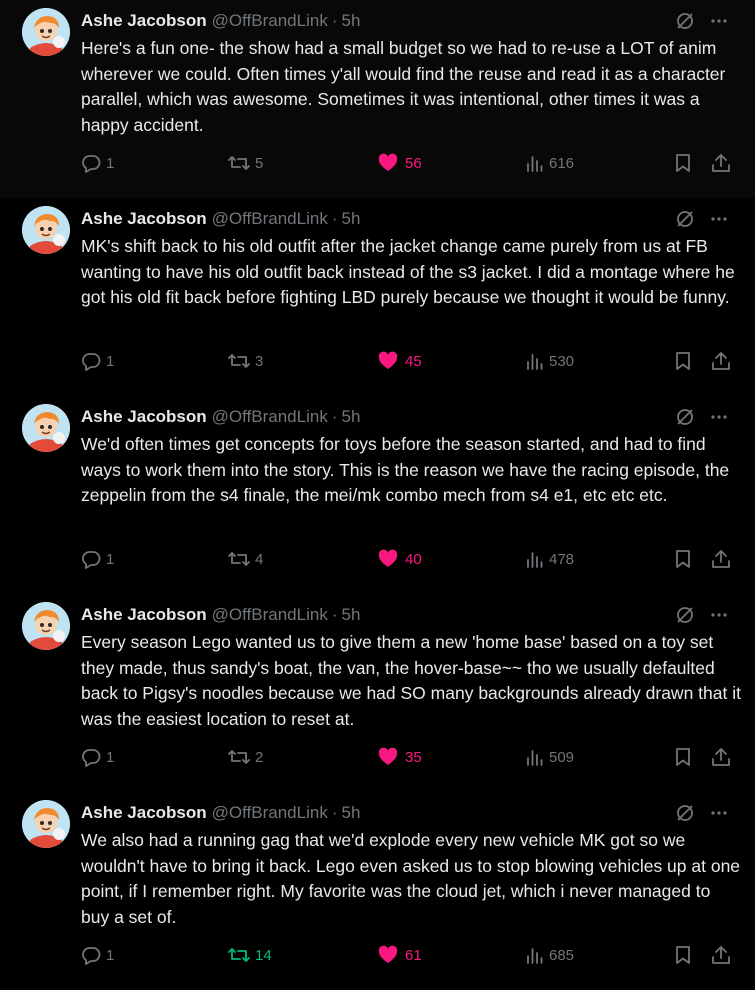 The width and height of the screenshot is (755, 990). What do you see at coordinates (399, 163) in the screenshot?
I see `like-button: 56` at bounding box center [399, 163].